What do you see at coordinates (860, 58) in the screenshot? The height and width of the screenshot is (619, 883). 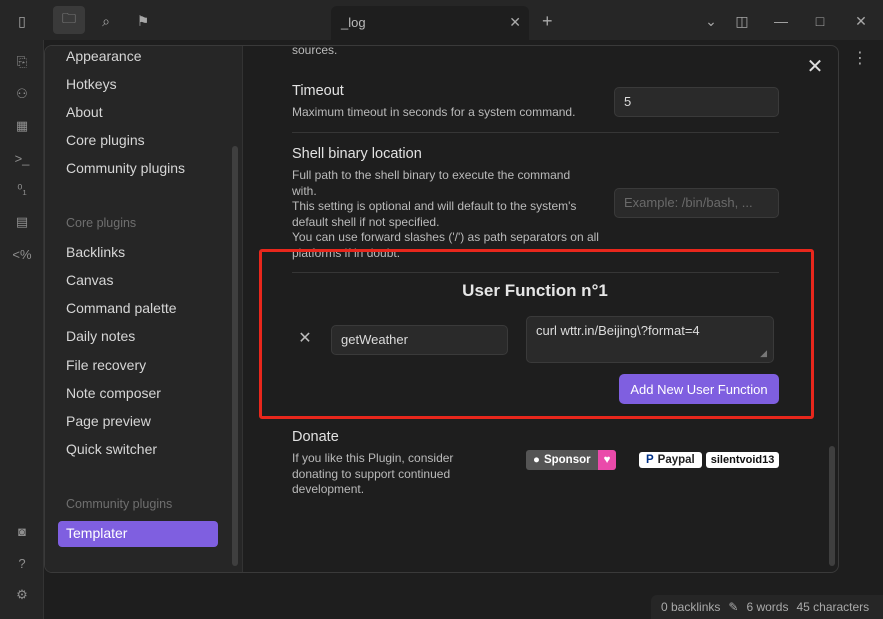 I see `more-options-icon: ⋮` at bounding box center [860, 58].